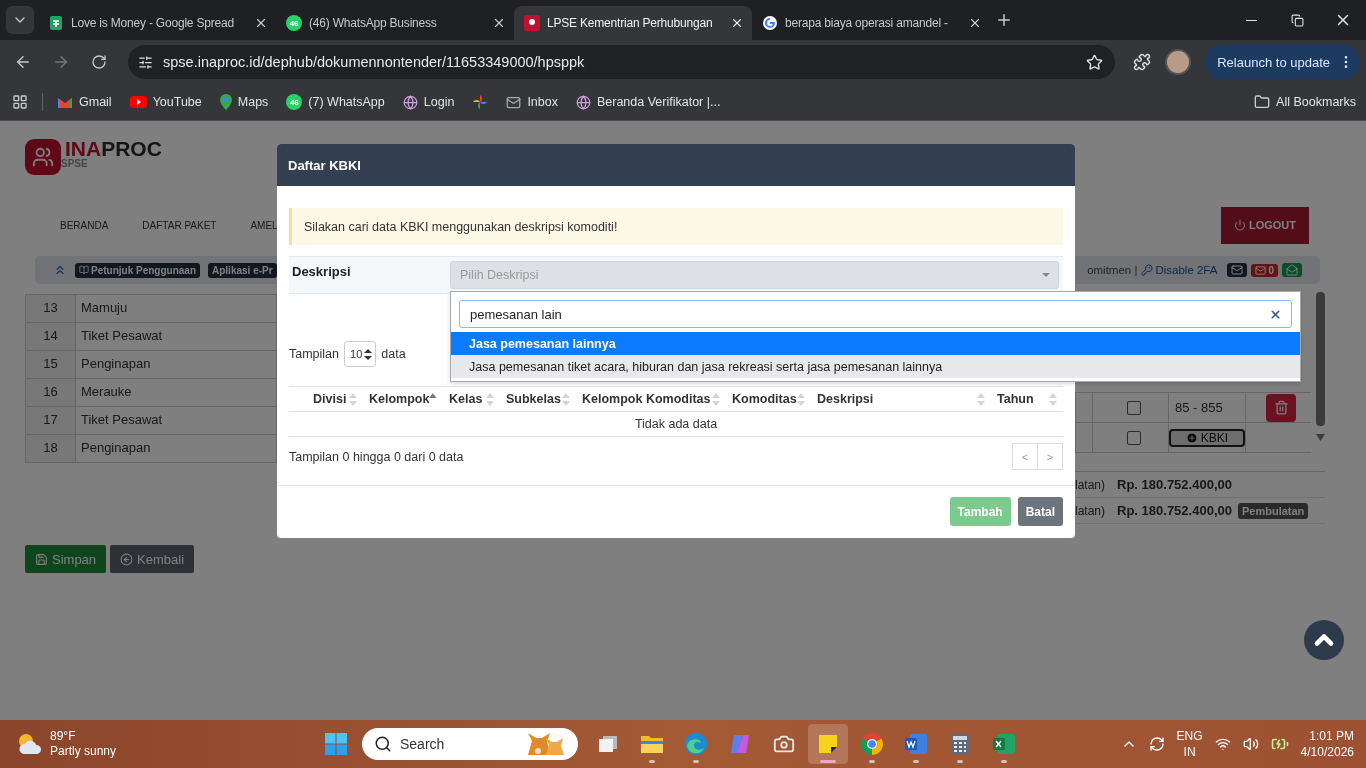 Image resolution: width=1366 pixels, height=768 pixels. Describe the element at coordinates (360, 354) in the screenshot. I see `page-length-select: 10` at that location.